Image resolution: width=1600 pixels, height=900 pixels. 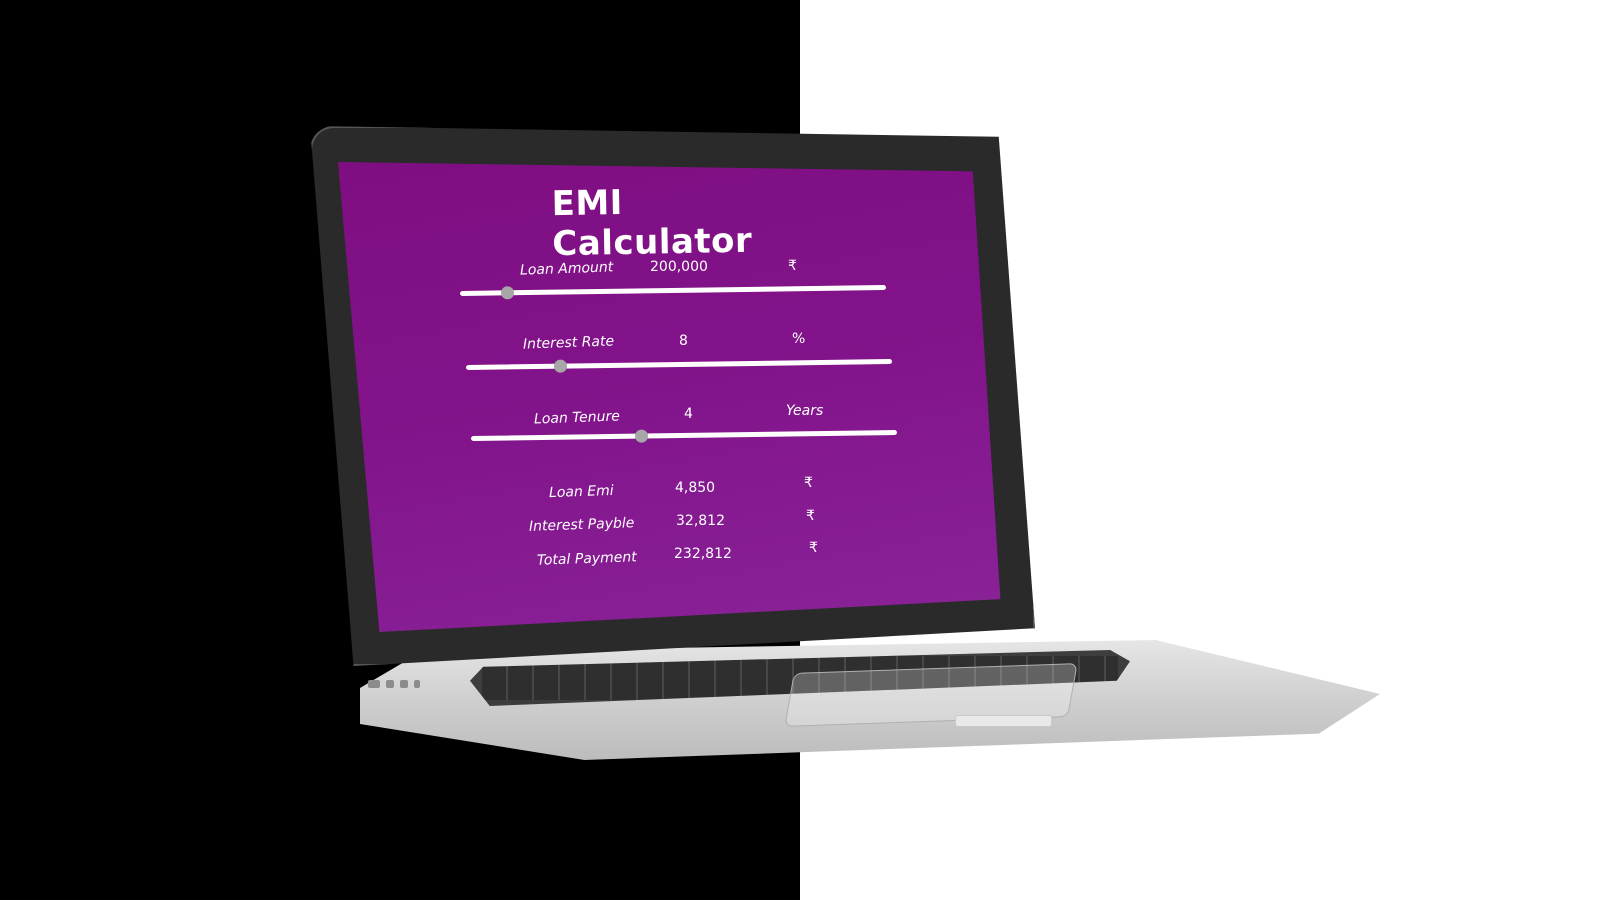 What do you see at coordinates (566, 269) in the screenshot?
I see `loan-amount-label: Loan Amount` at bounding box center [566, 269].